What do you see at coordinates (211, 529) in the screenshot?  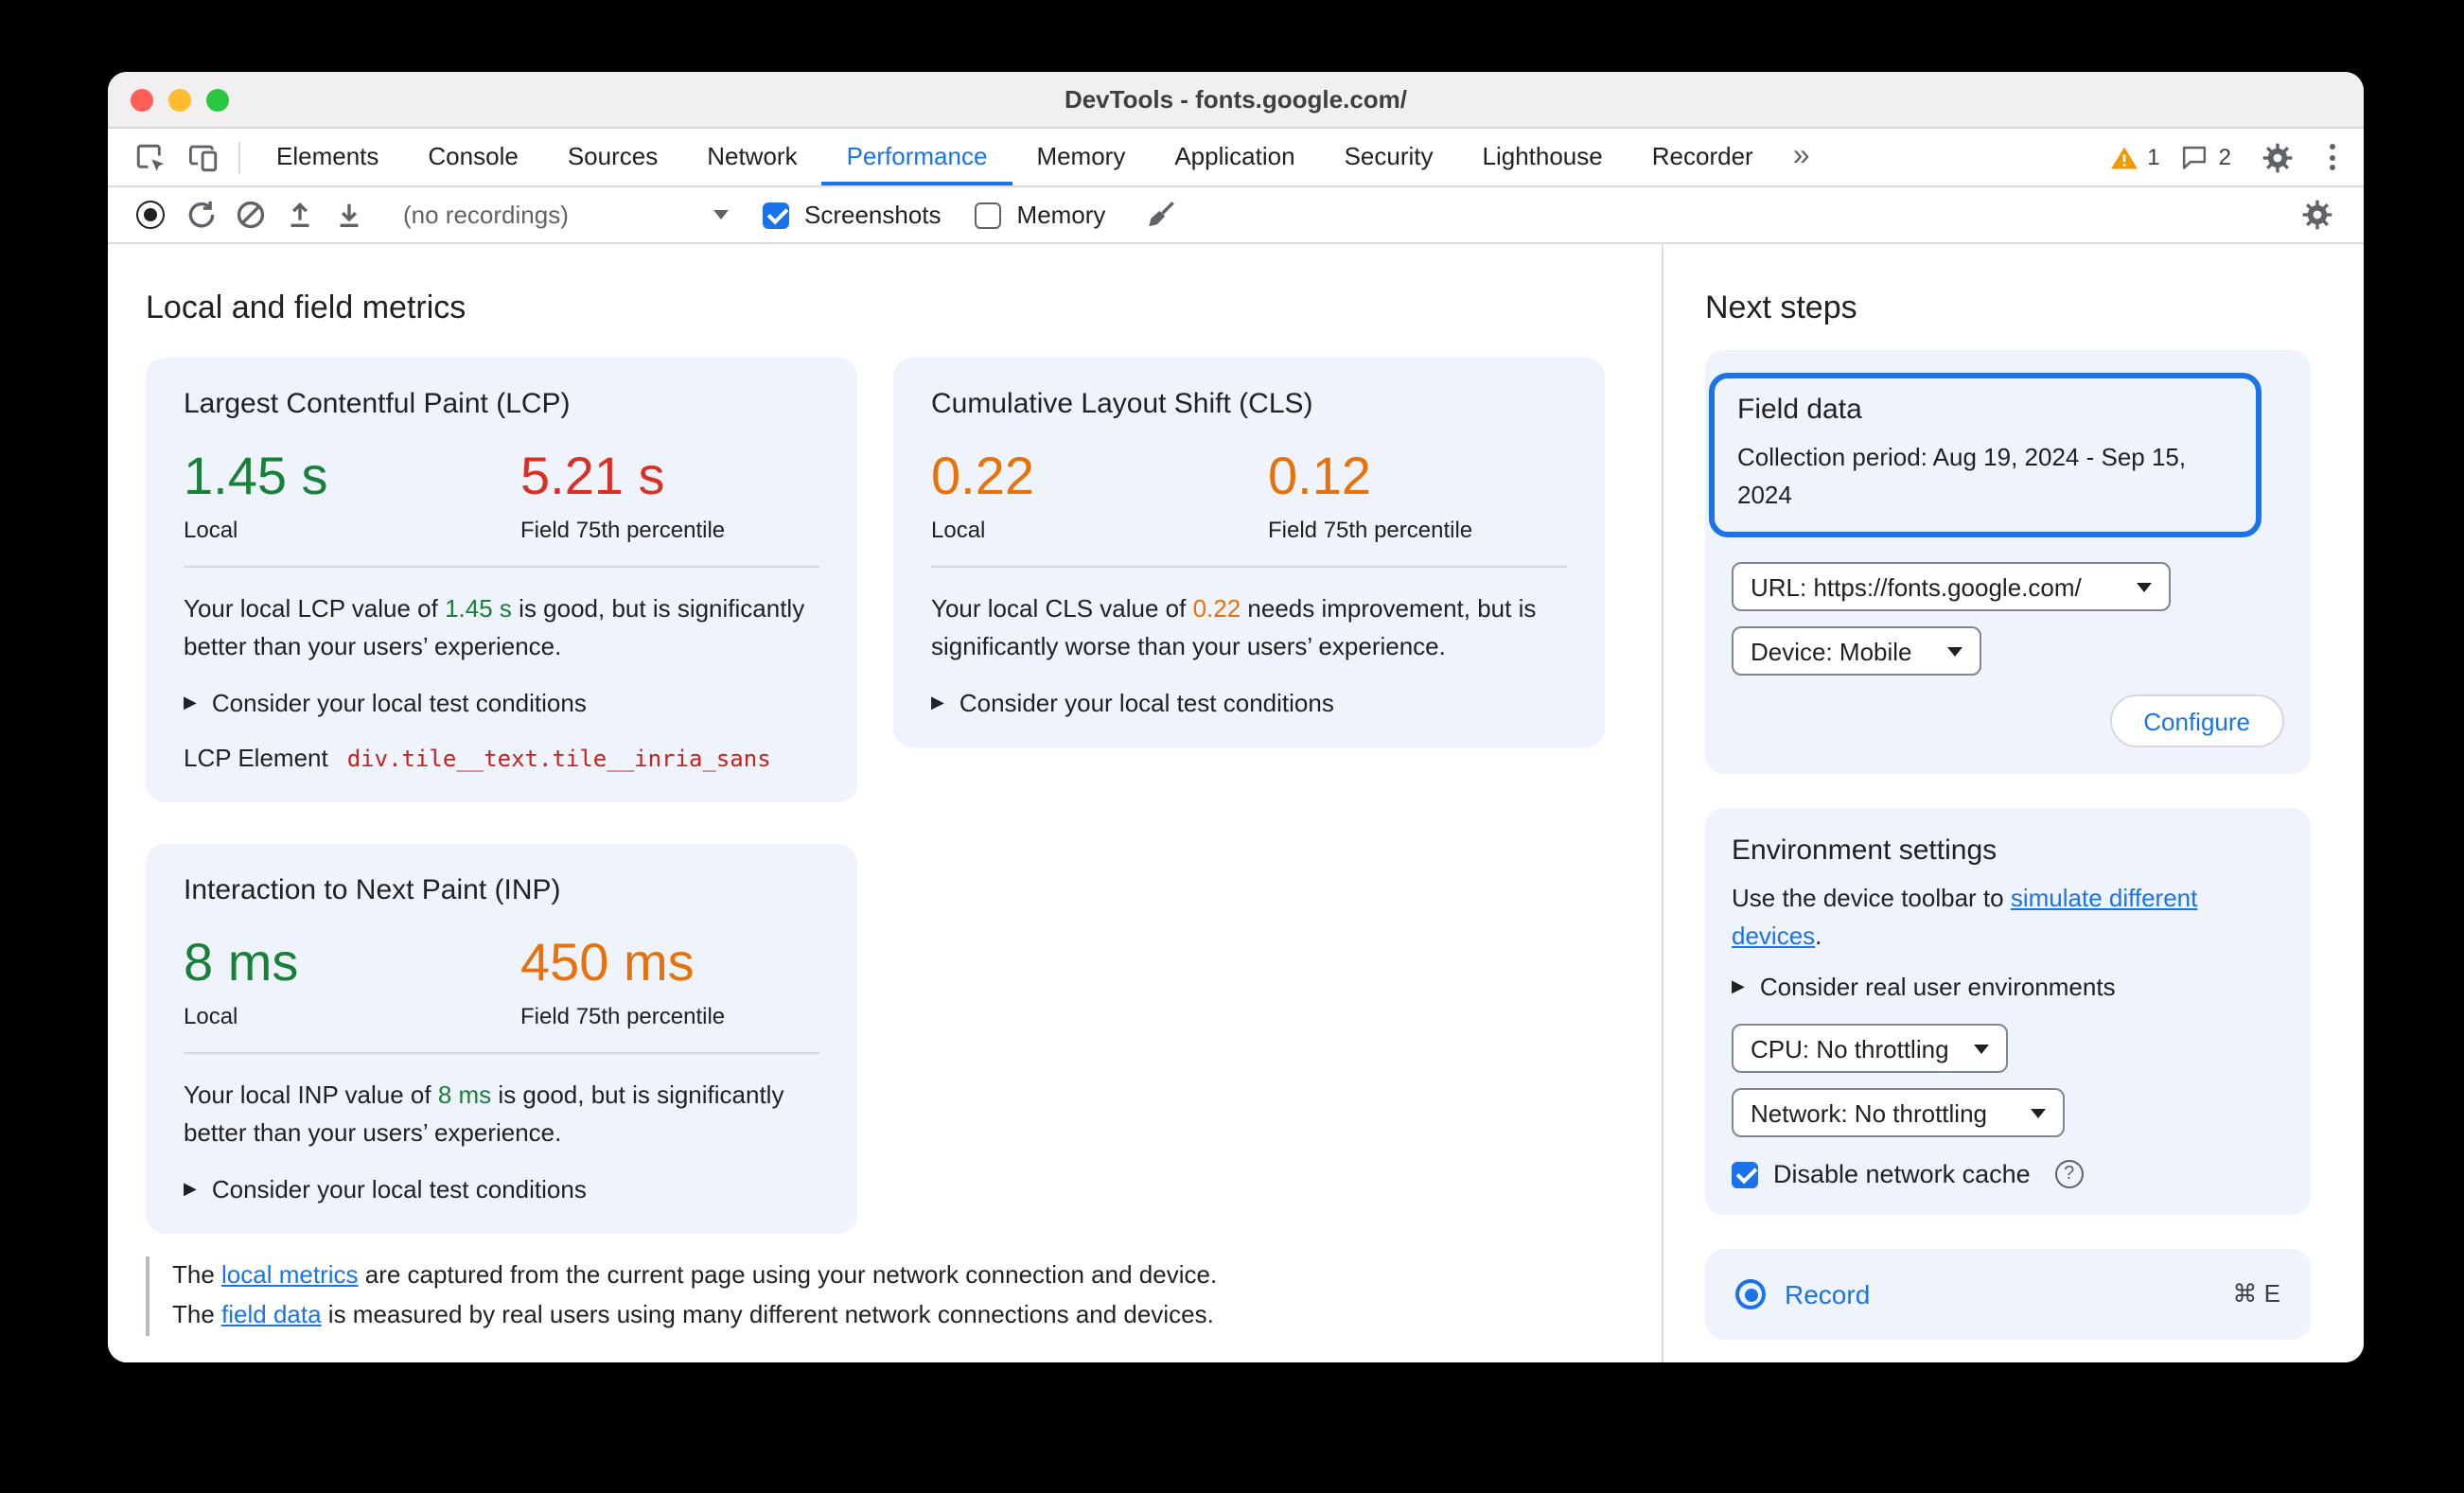 I see `lcp-local-label: Local` at bounding box center [211, 529].